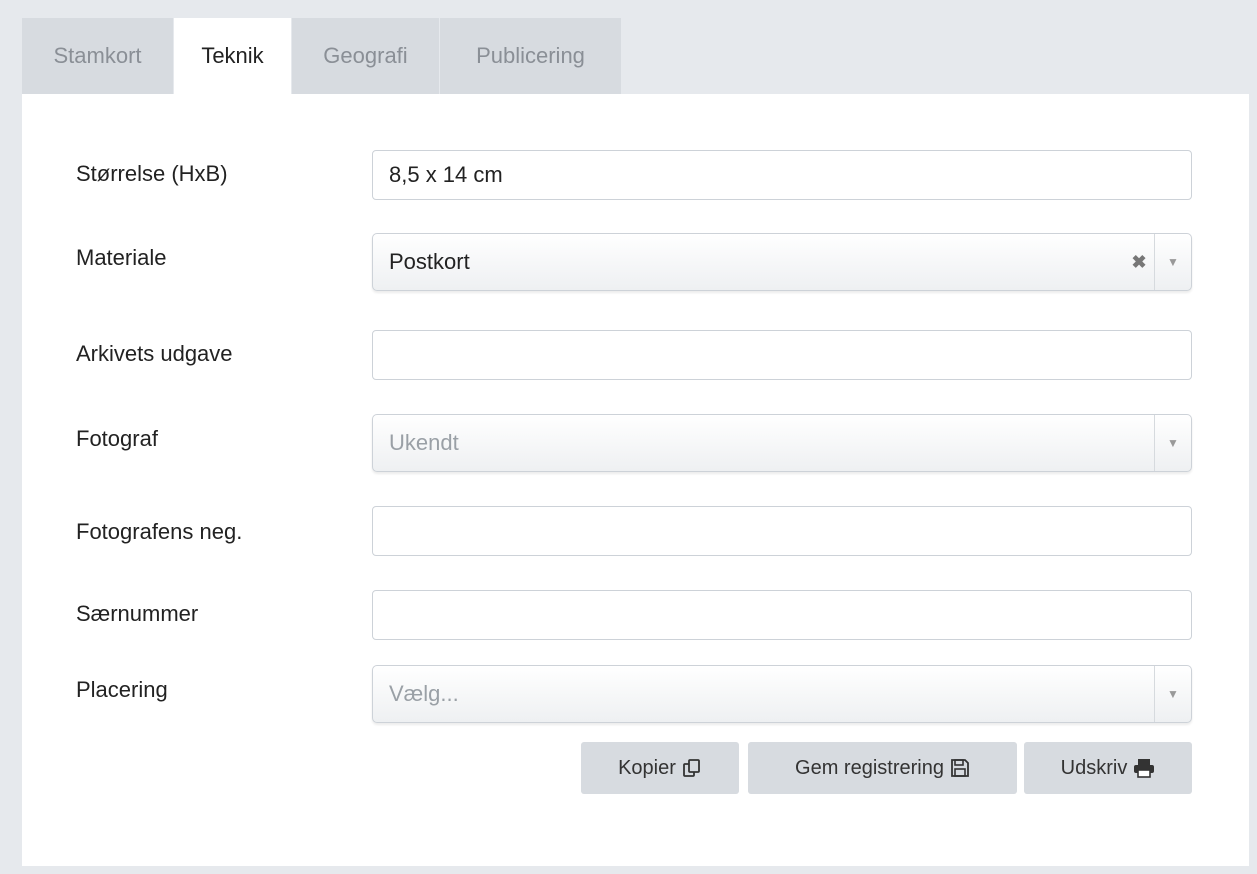 The height and width of the screenshot is (874, 1257). What do you see at coordinates (122, 689) in the screenshot?
I see `placement-label: Placering` at bounding box center [122, 689].